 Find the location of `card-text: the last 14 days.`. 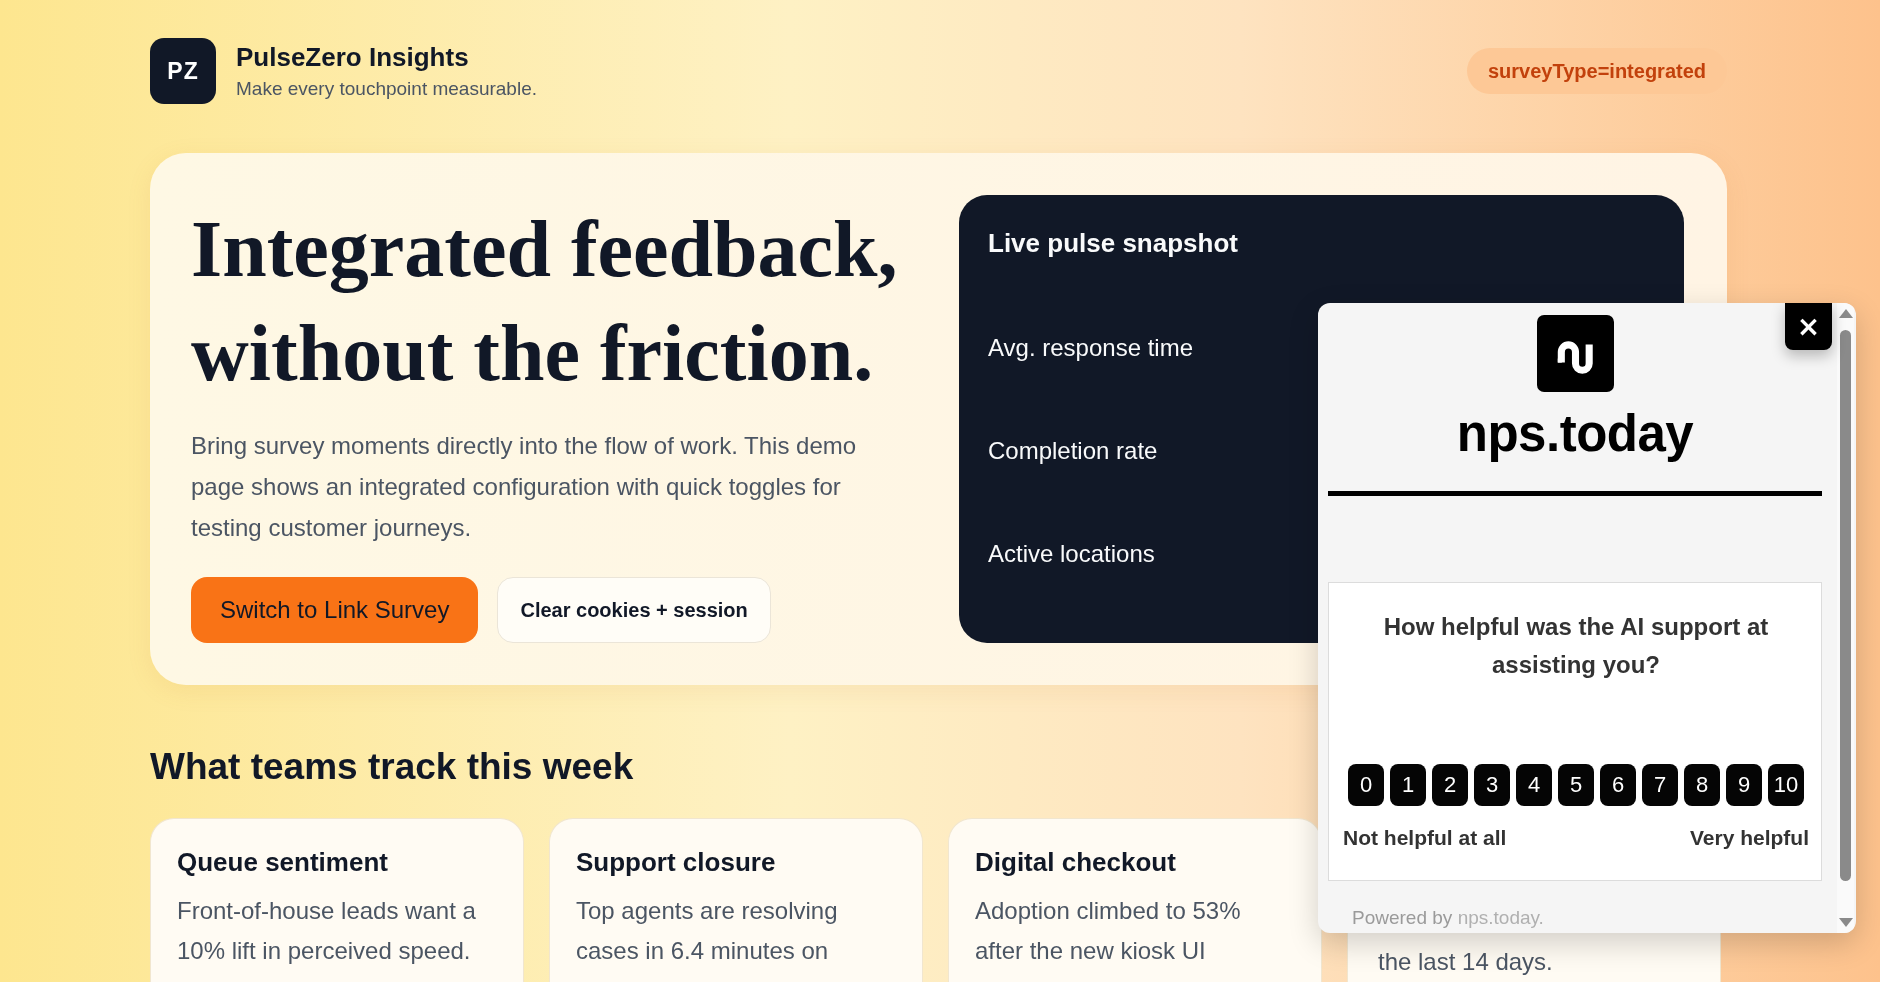

card-text: the last 14 days. is located at coordinates (1465, 962).